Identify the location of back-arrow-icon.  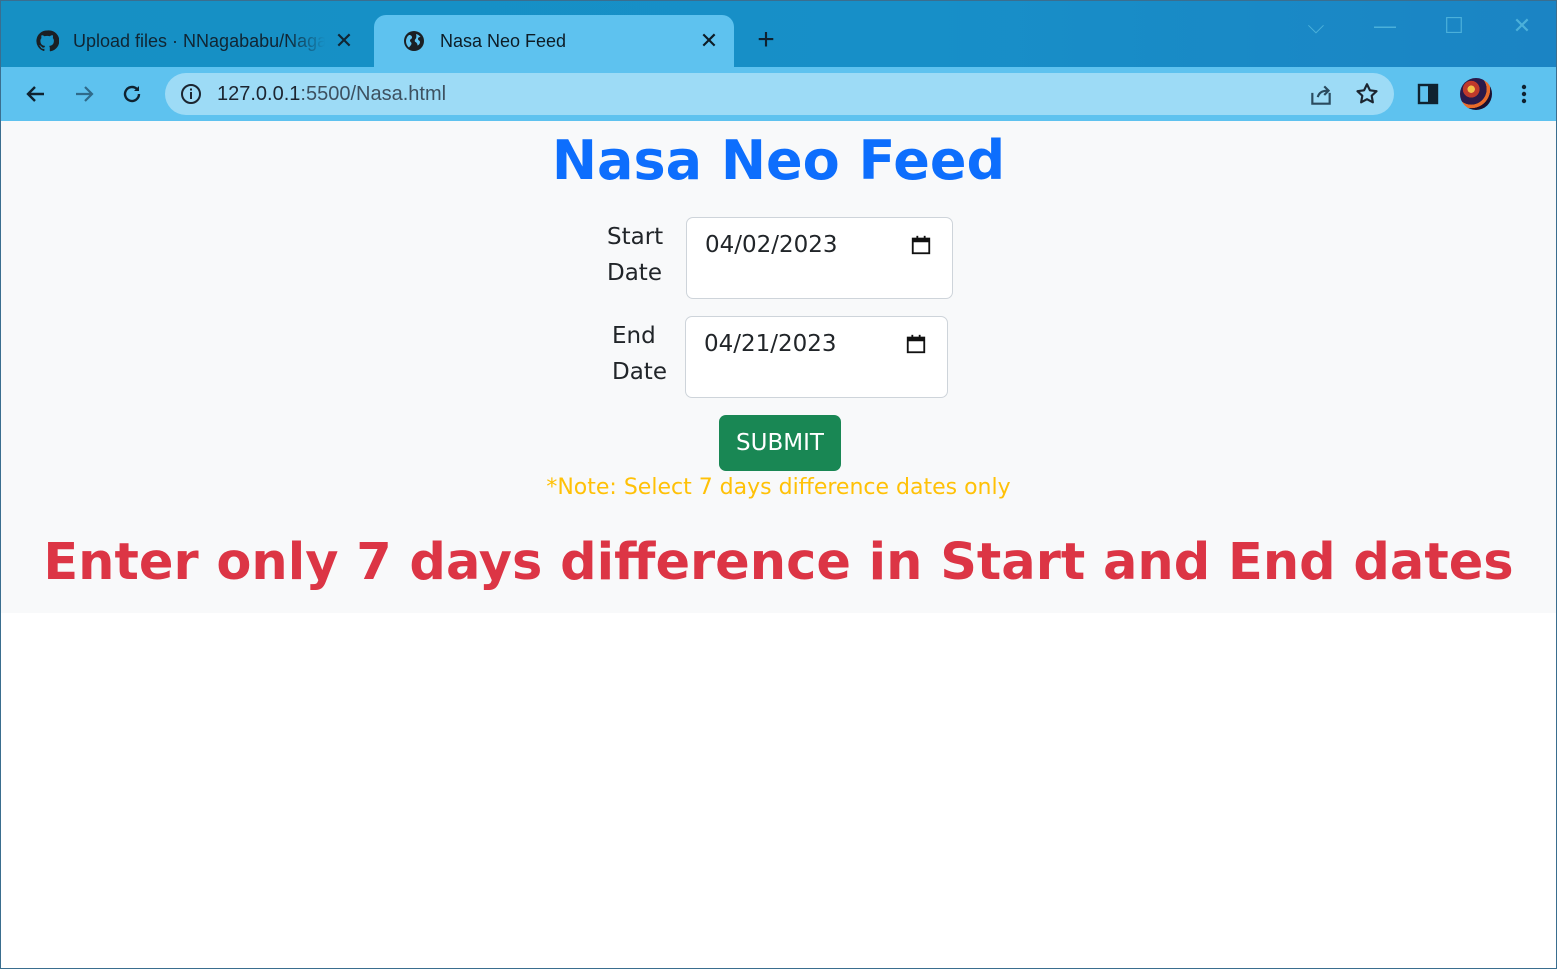
(35, 94).